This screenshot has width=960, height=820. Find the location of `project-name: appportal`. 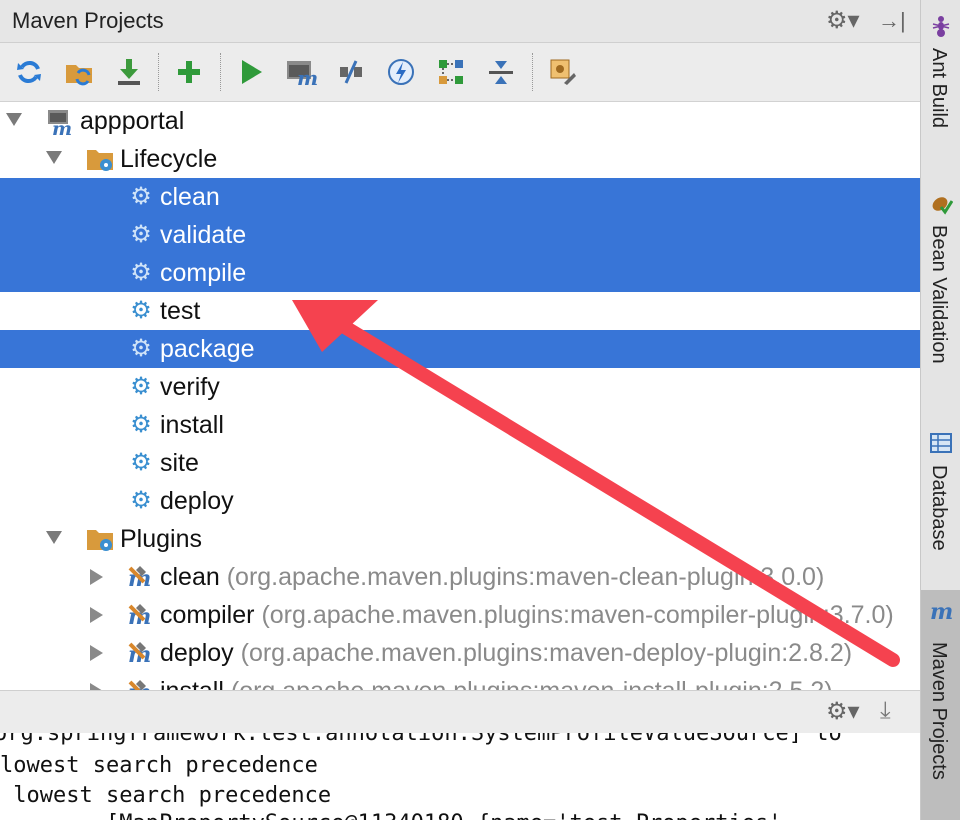

project-name: appportal is located at coordinates (132, 121).